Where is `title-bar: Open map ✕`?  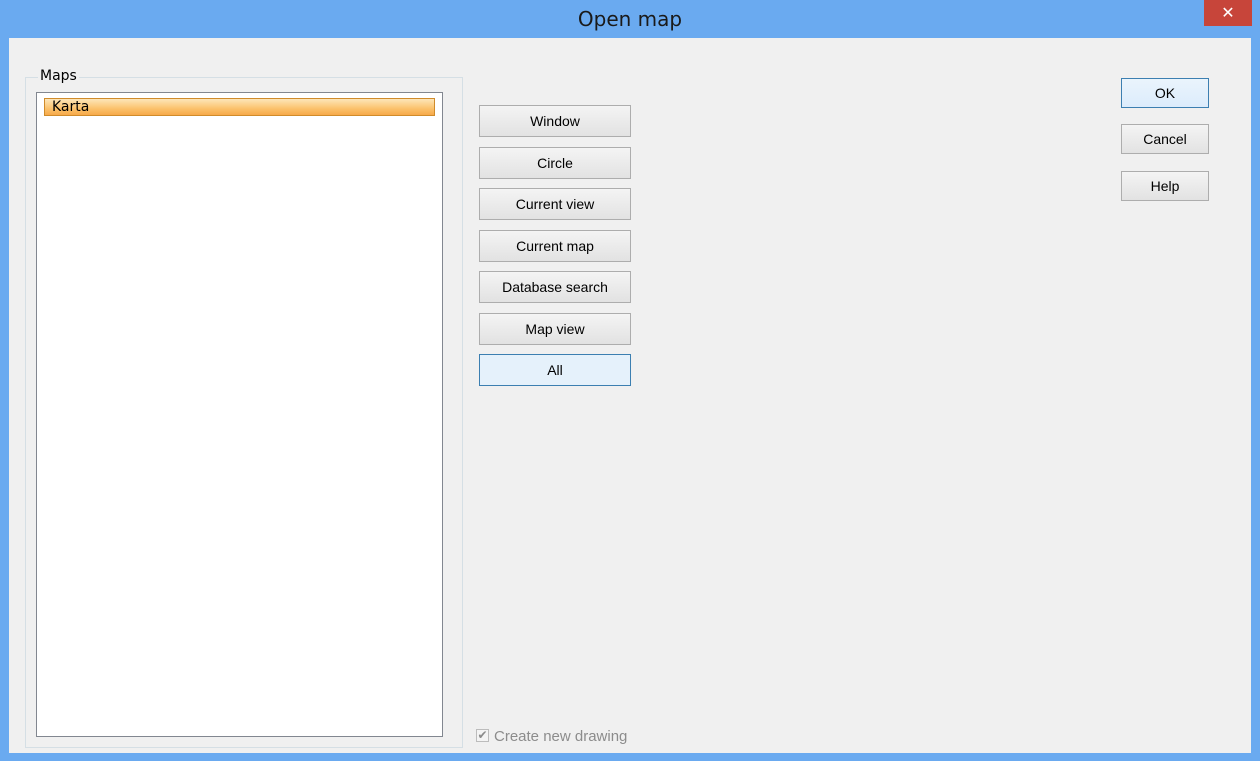
title-bar: Open map ✕ is located at coordinates (630, 19).